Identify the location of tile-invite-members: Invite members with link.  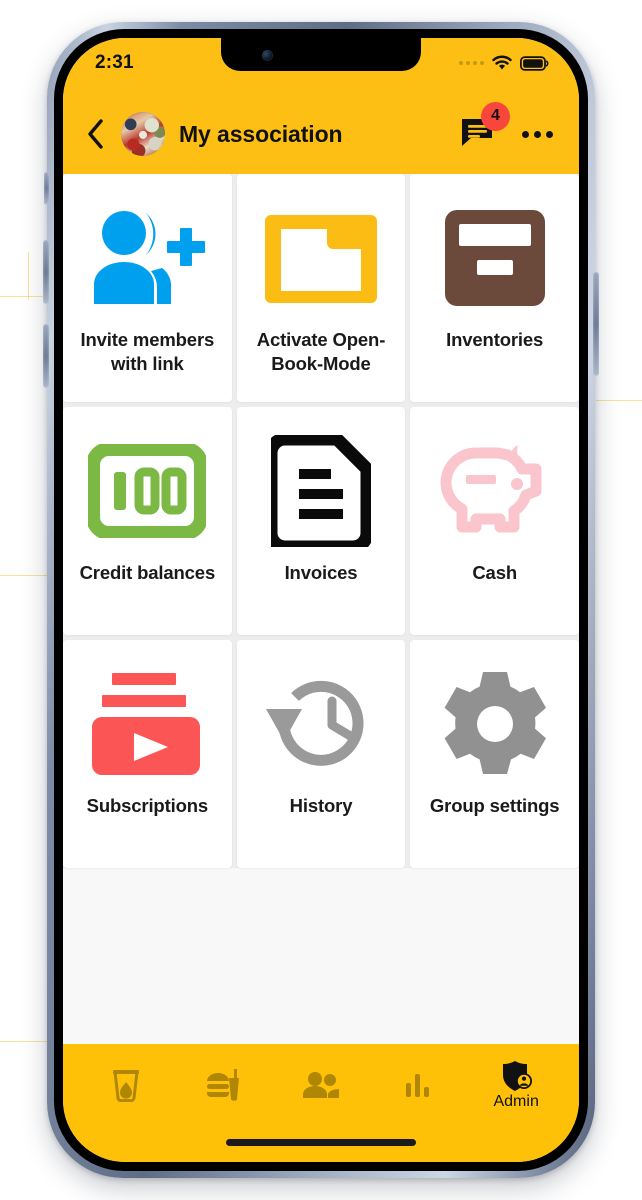
(147, 288).